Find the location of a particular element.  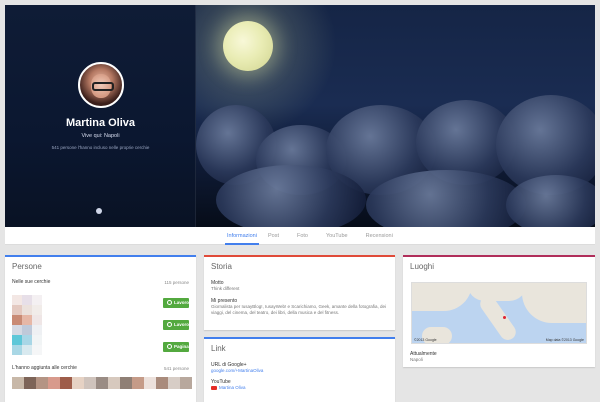

map-marker-icon is located at coordinates (504, 317).